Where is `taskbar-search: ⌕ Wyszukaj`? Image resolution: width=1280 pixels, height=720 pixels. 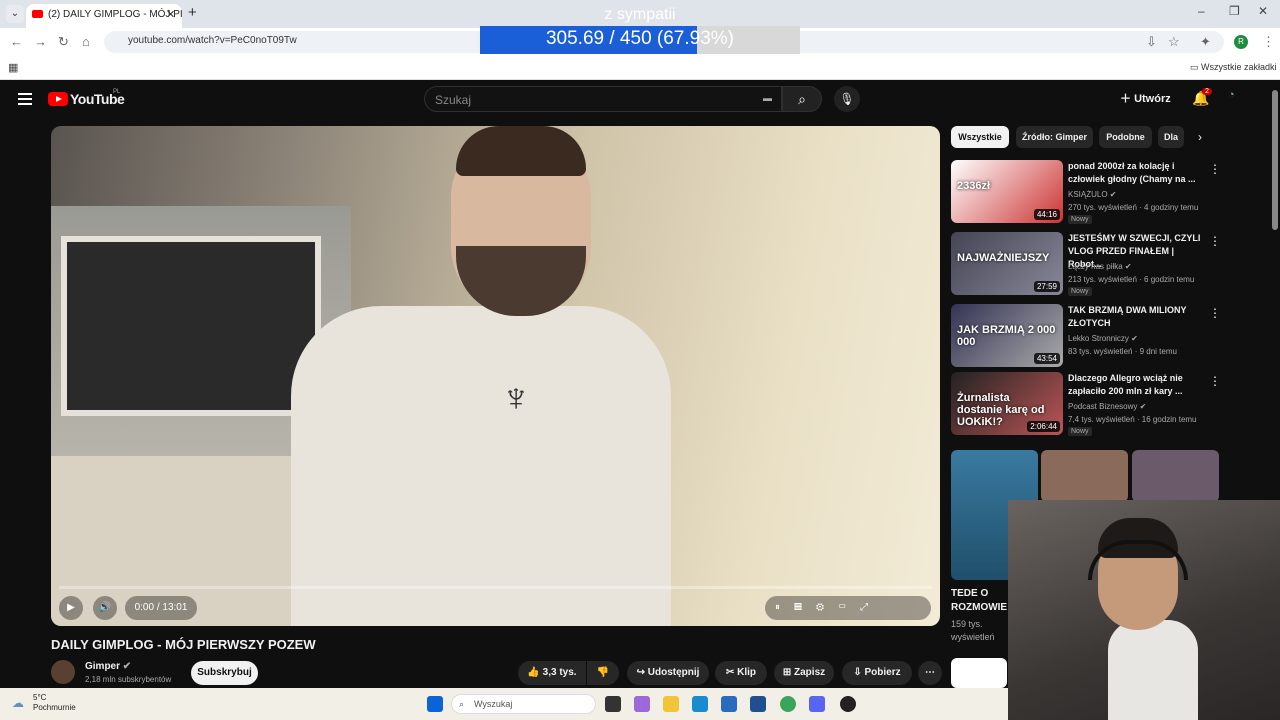
taskbar-search: ⌕ Wyszukaj is located at coordinates (523, 704).